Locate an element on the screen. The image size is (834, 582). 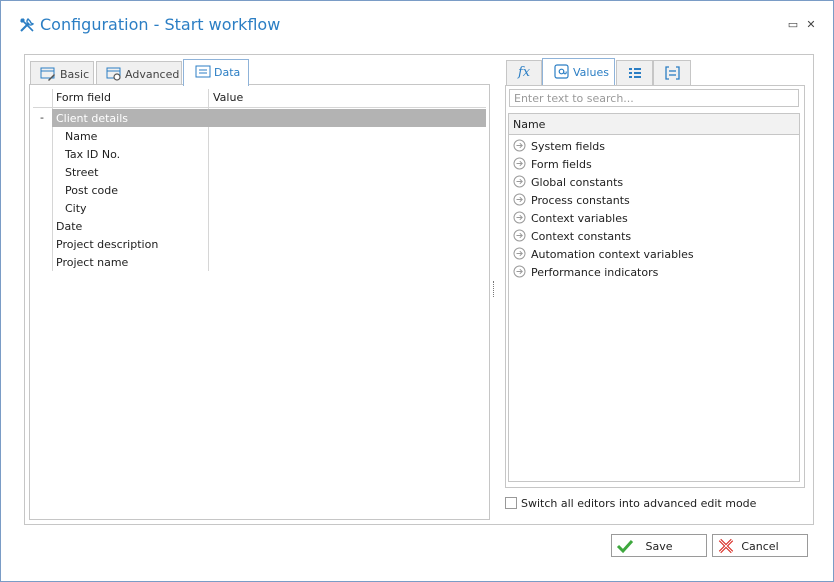
row-label: Client details is located at coordinates (92, 118).